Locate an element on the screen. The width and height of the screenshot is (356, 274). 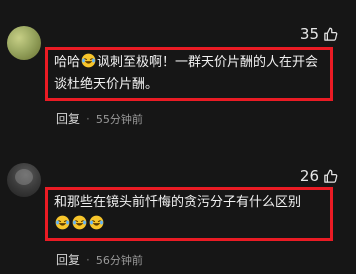
like-button: 26 is located at coordinates (319, 176).